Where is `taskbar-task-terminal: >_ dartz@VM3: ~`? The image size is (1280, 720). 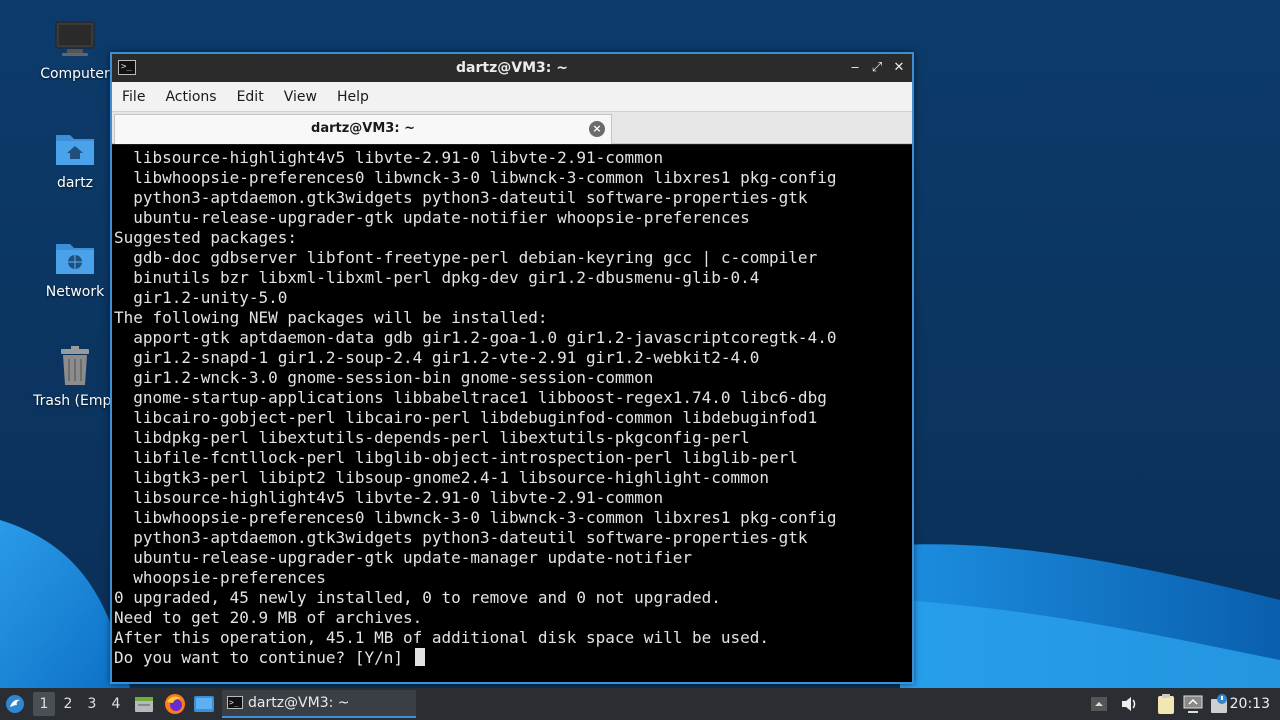
taskbar-task-terminal: >_ dartz@VM3: ~ is located at coordinates (319, 704).